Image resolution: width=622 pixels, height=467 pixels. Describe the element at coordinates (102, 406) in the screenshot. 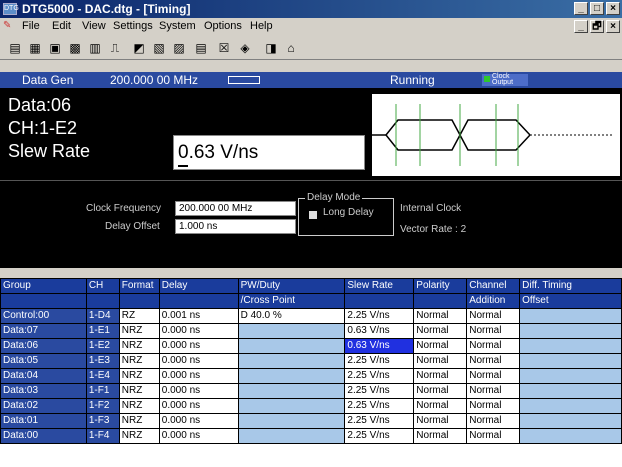

I see `cell-ch: 1-F2` at that location.